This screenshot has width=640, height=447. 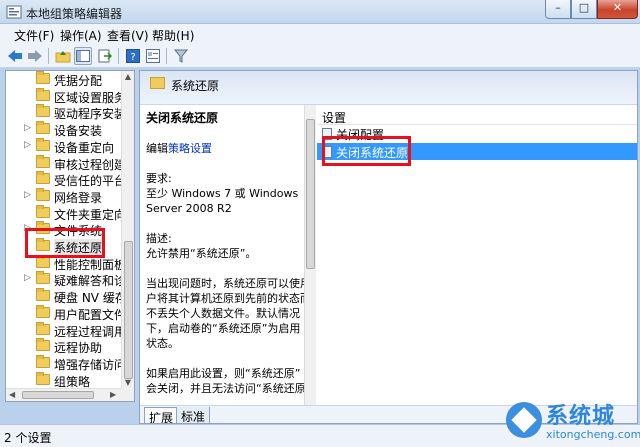 What do you see at coordinates (28, 438) in the screenshot?
I see `status-text: 2 个设置` at bounding box center [28, 438].